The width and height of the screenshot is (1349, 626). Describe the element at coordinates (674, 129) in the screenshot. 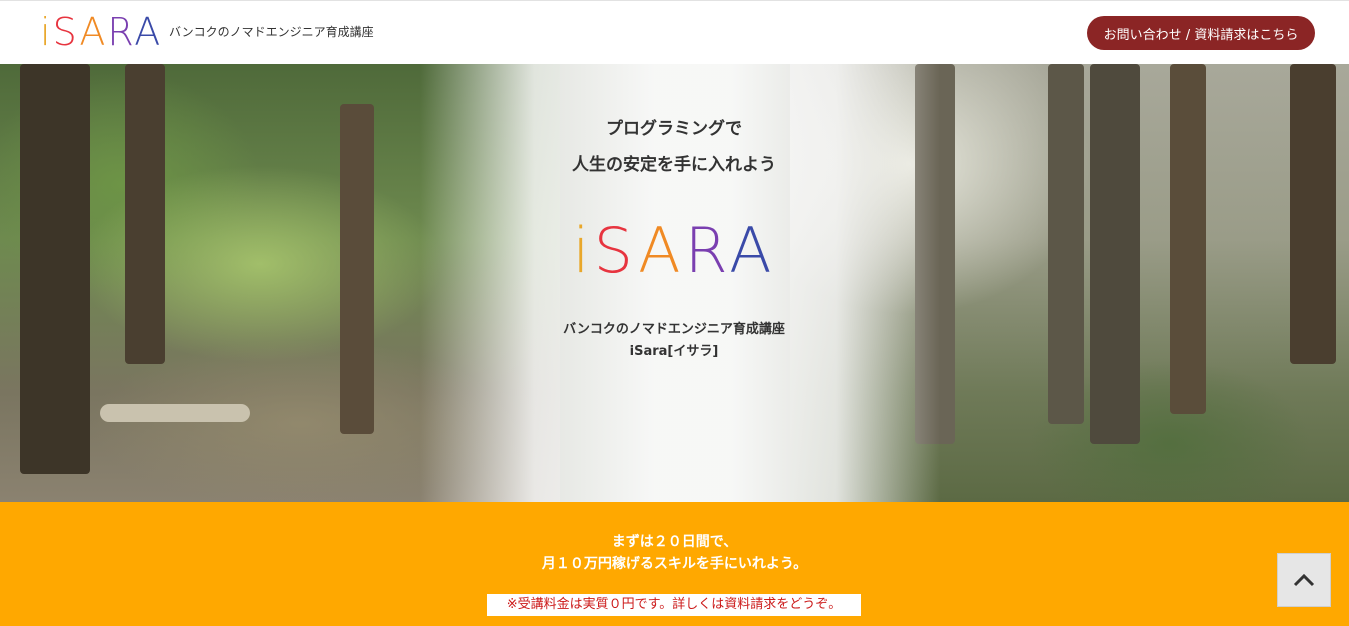

I see `hero-heading-line1: プログラミングで` at that location.